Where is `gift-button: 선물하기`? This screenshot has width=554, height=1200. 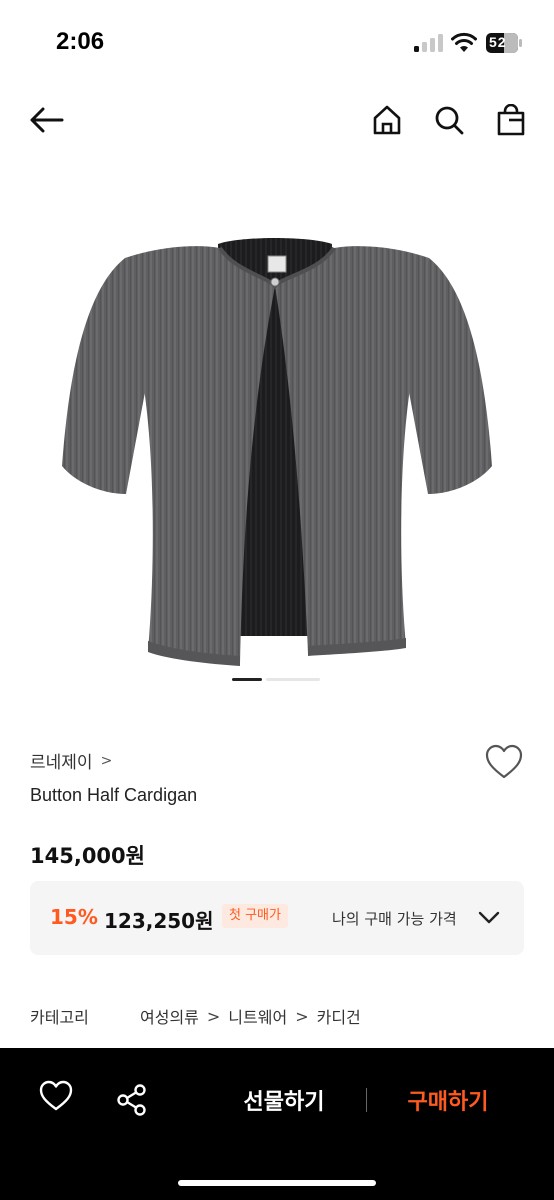 gift-button: 선물하기 is located at coordinates (284, 1100).